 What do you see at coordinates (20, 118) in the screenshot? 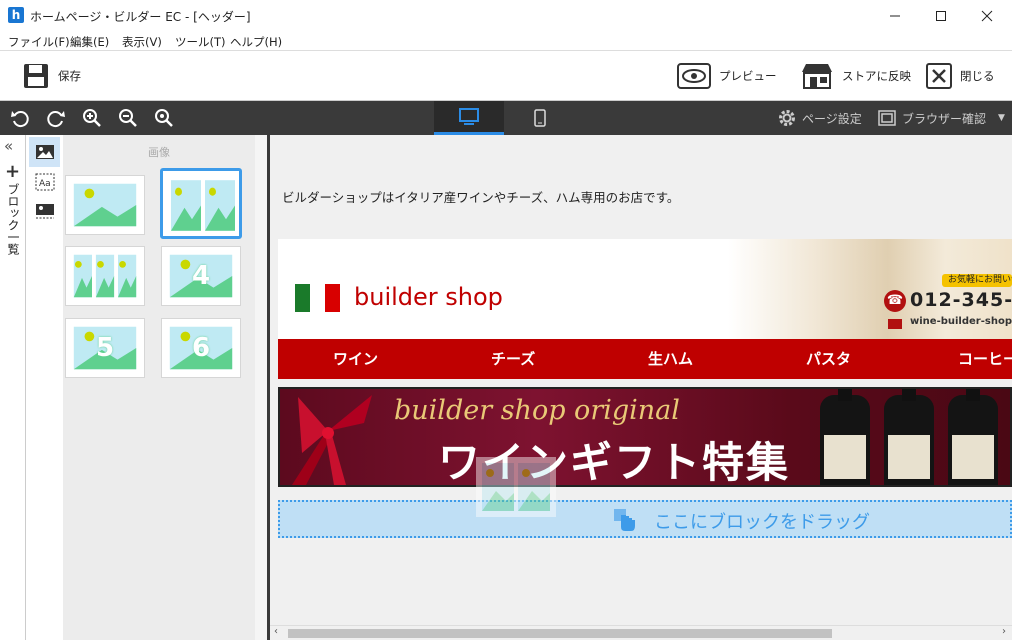
I see `undo-icon` at bounding box center [20, 118].